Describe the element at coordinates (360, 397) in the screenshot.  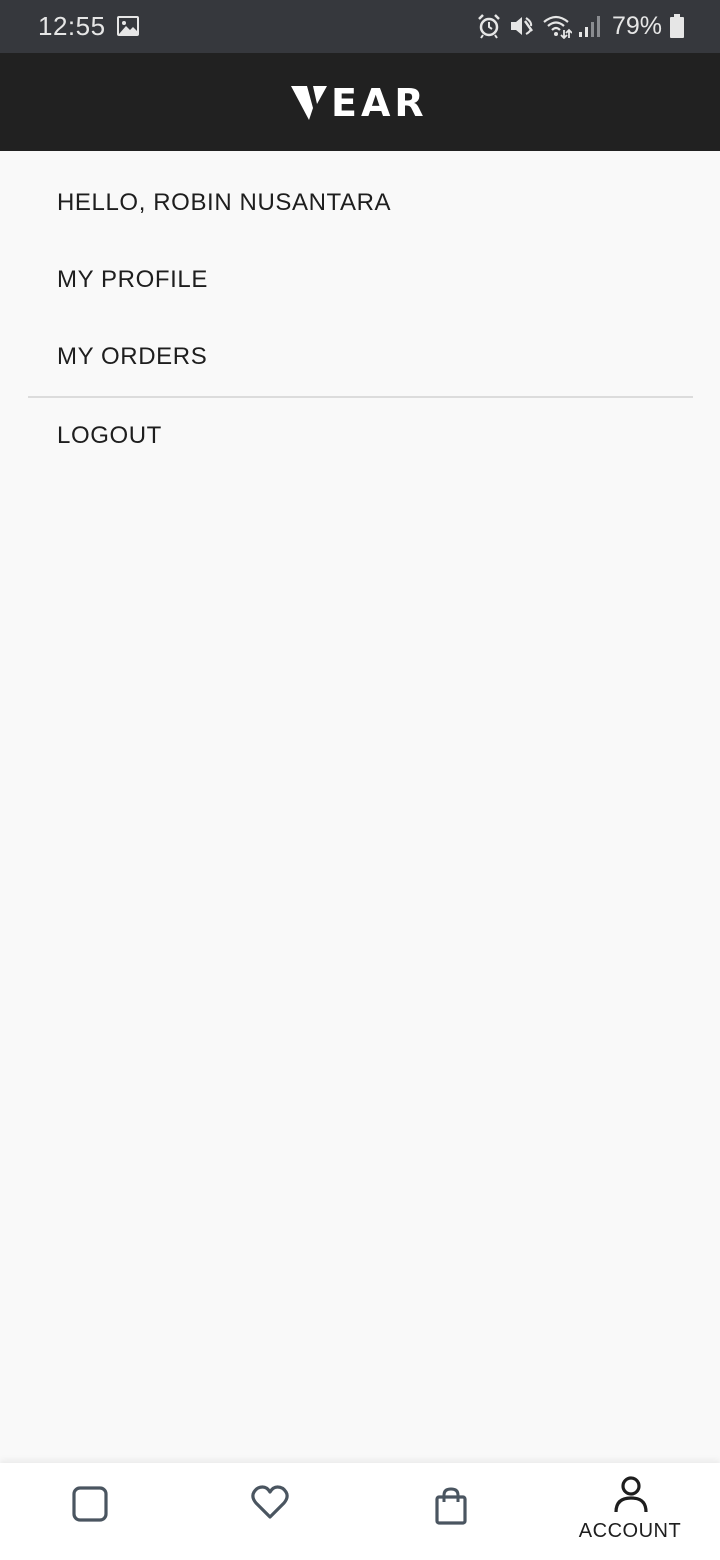
I see `menu-divider` at that location.